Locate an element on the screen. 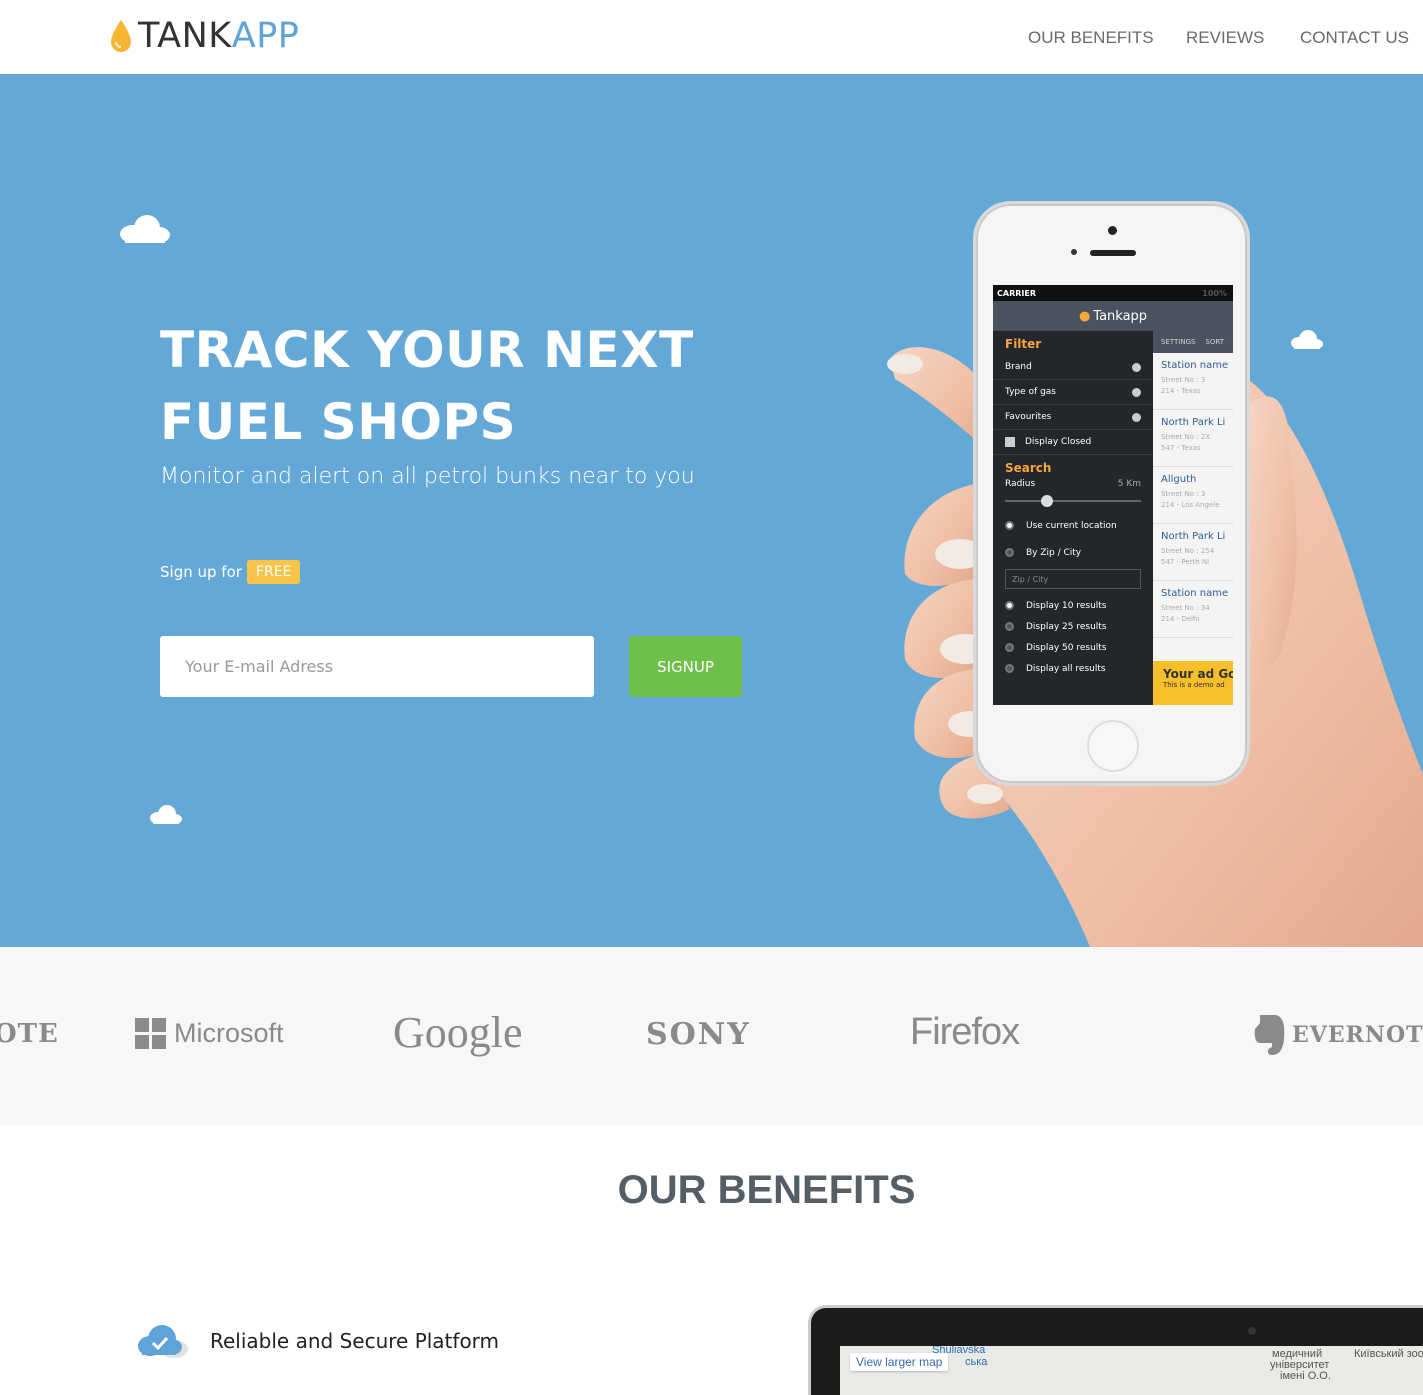 The width and height of the screenshot is (1423, 1395). station-address: Street No : 3 214 - Los Angele is located at coordinates (1190, 499).